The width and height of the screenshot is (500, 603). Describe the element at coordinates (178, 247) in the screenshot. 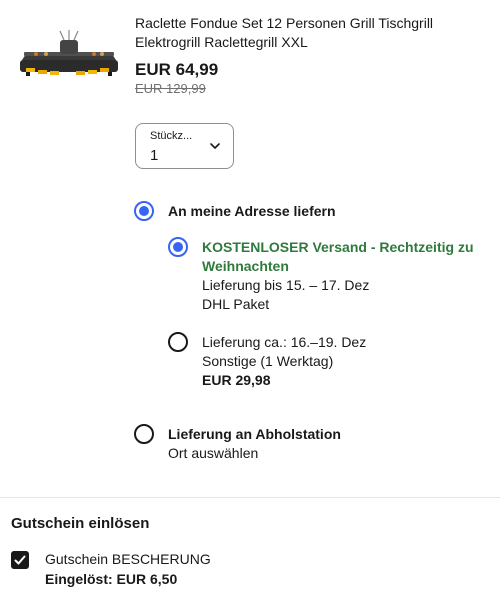

I see `radio-shipping-free` at that location.